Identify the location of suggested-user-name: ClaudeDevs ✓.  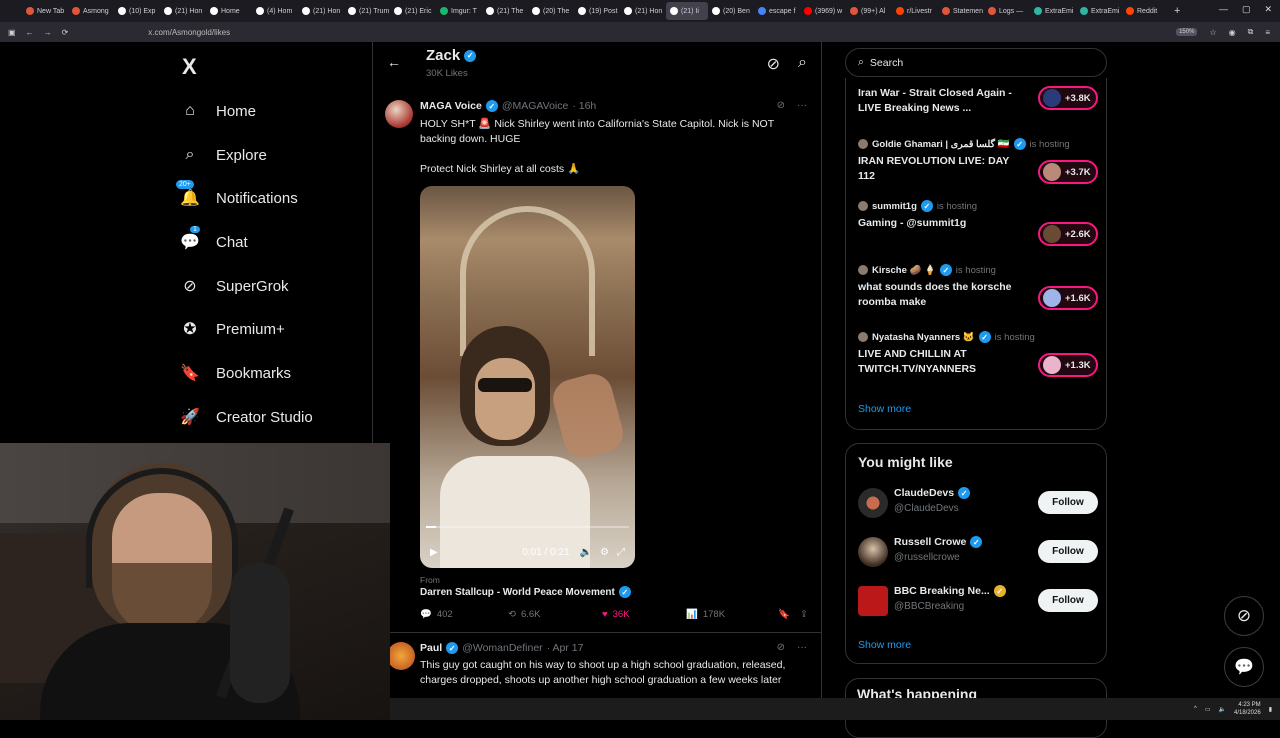
(932, 493).